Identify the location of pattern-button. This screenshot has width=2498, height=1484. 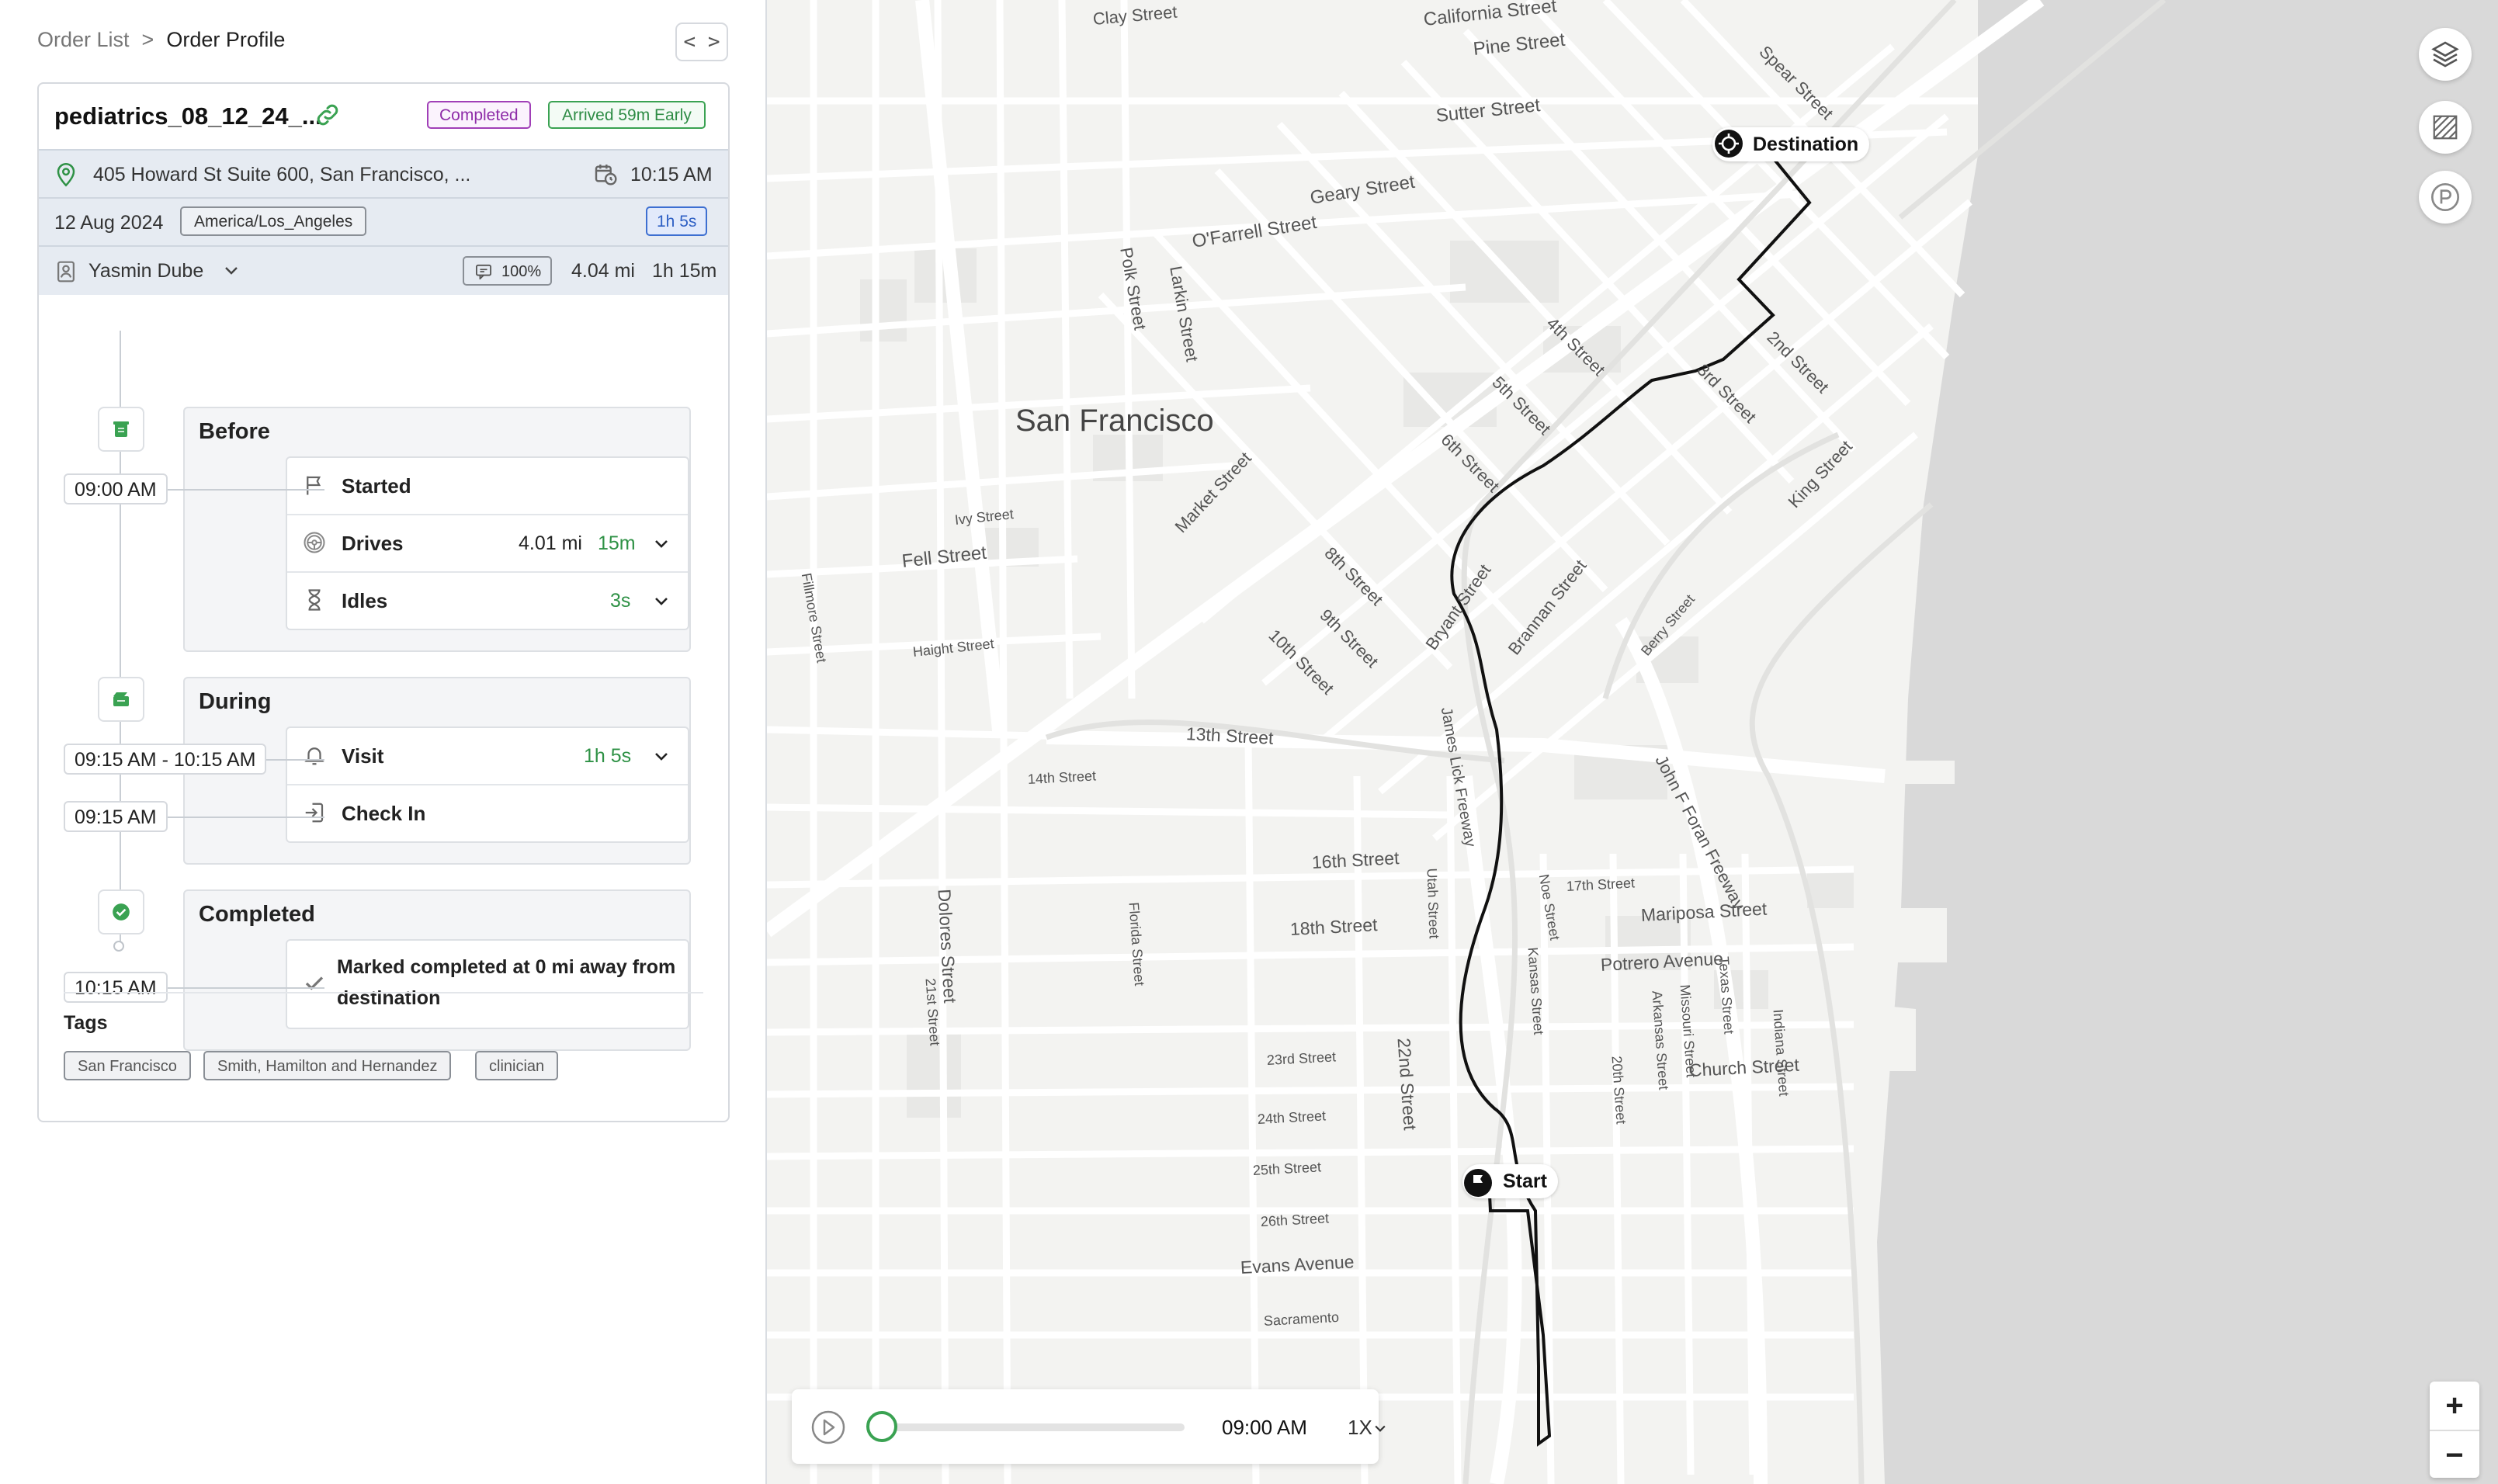
(2445, 128).